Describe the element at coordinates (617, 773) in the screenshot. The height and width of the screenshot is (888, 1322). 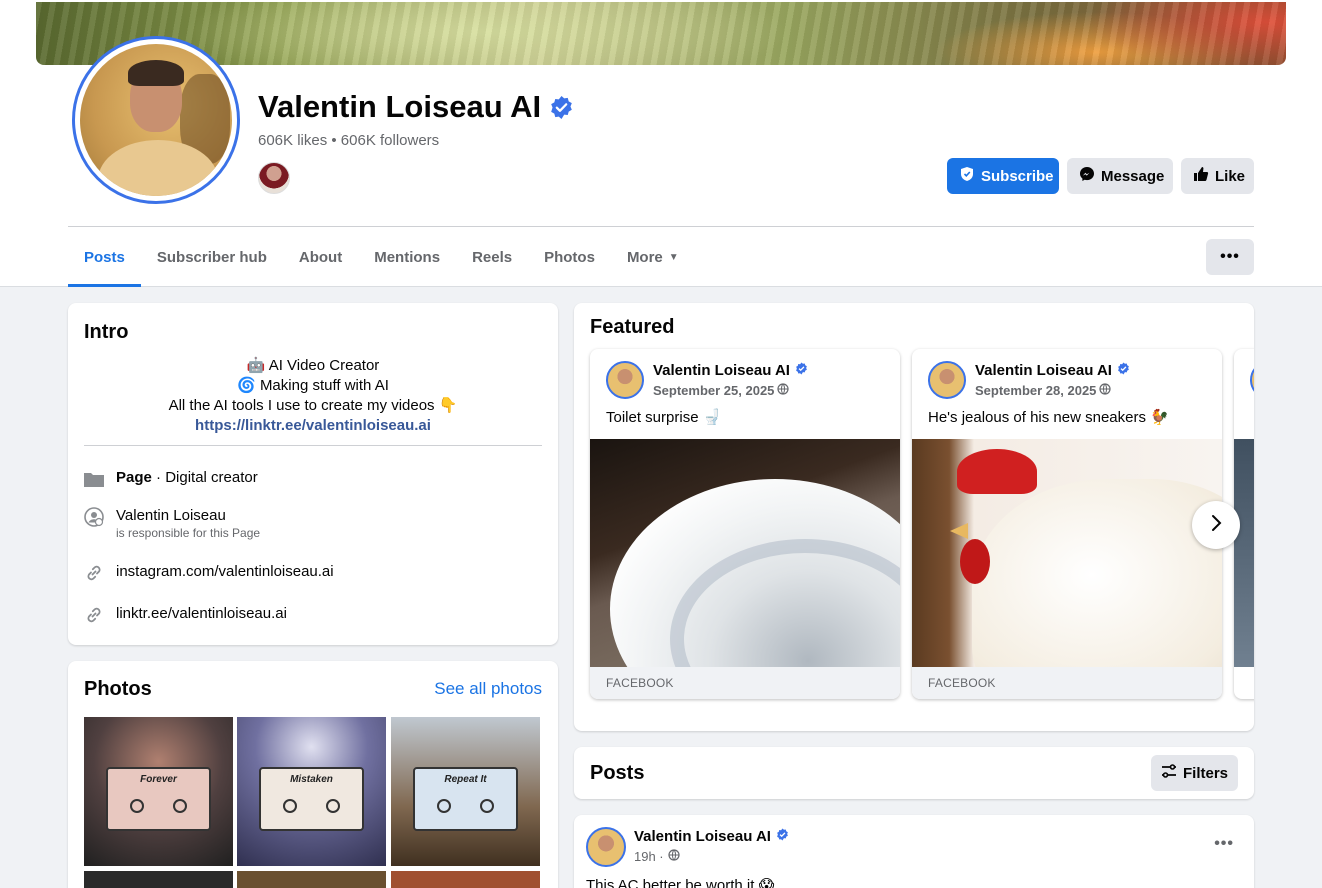
I see `posts-title: Posts` at that location.